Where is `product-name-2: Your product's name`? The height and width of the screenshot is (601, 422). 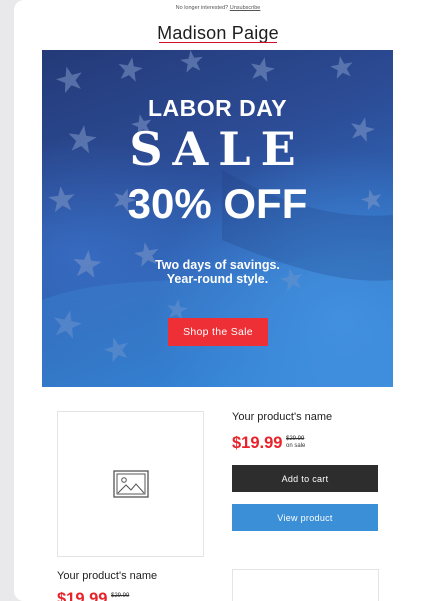 product-name-2: Your product's name is located at coordinates (107, 576).